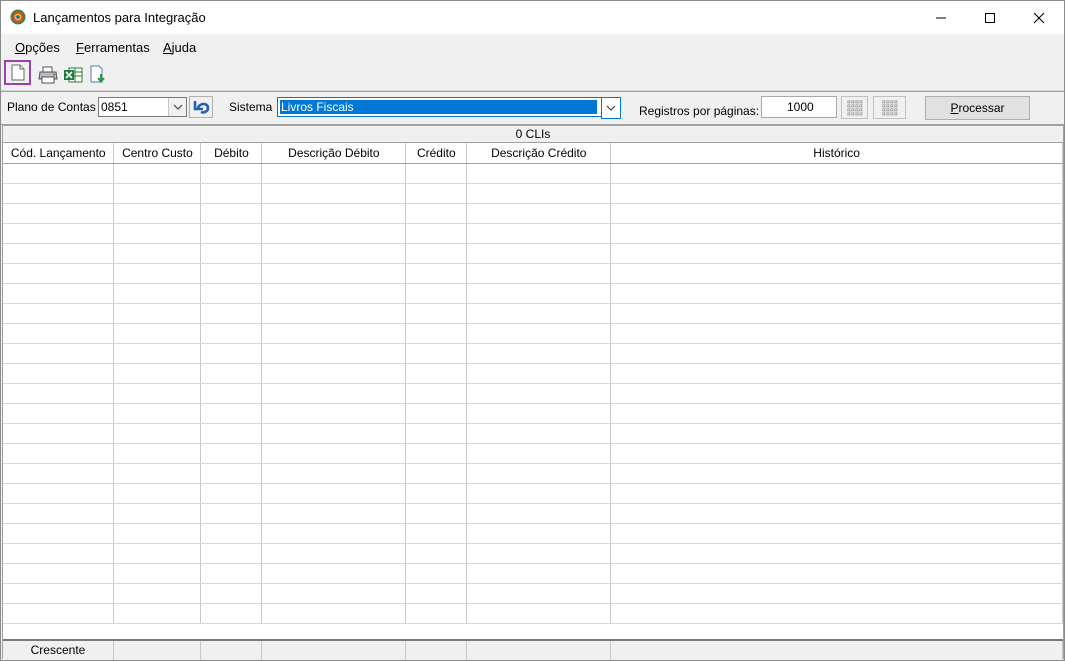 The height and width of the screenshot is (661, 1065). Describe the element at coordinates (48, 75) in the screenshot. I see `print-button` at that location.